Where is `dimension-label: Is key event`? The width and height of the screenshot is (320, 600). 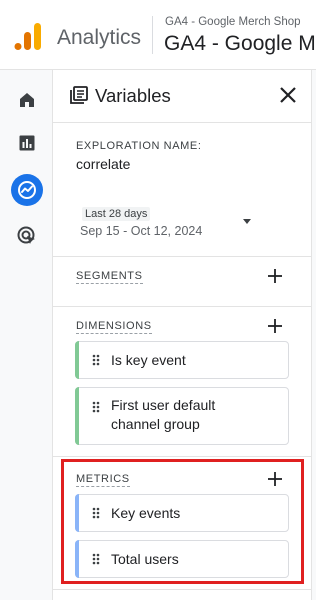 dimension-label: Is key event is located at coordinates (148, 360).